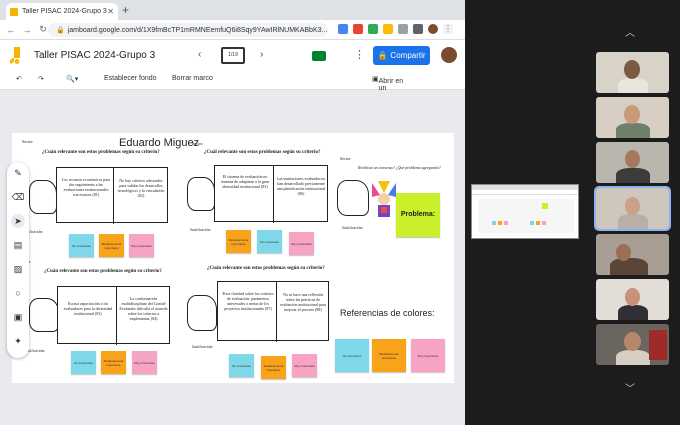  I want to click on document-title: Taller PISAC 2024-Grupo 3, so click(94, 55).